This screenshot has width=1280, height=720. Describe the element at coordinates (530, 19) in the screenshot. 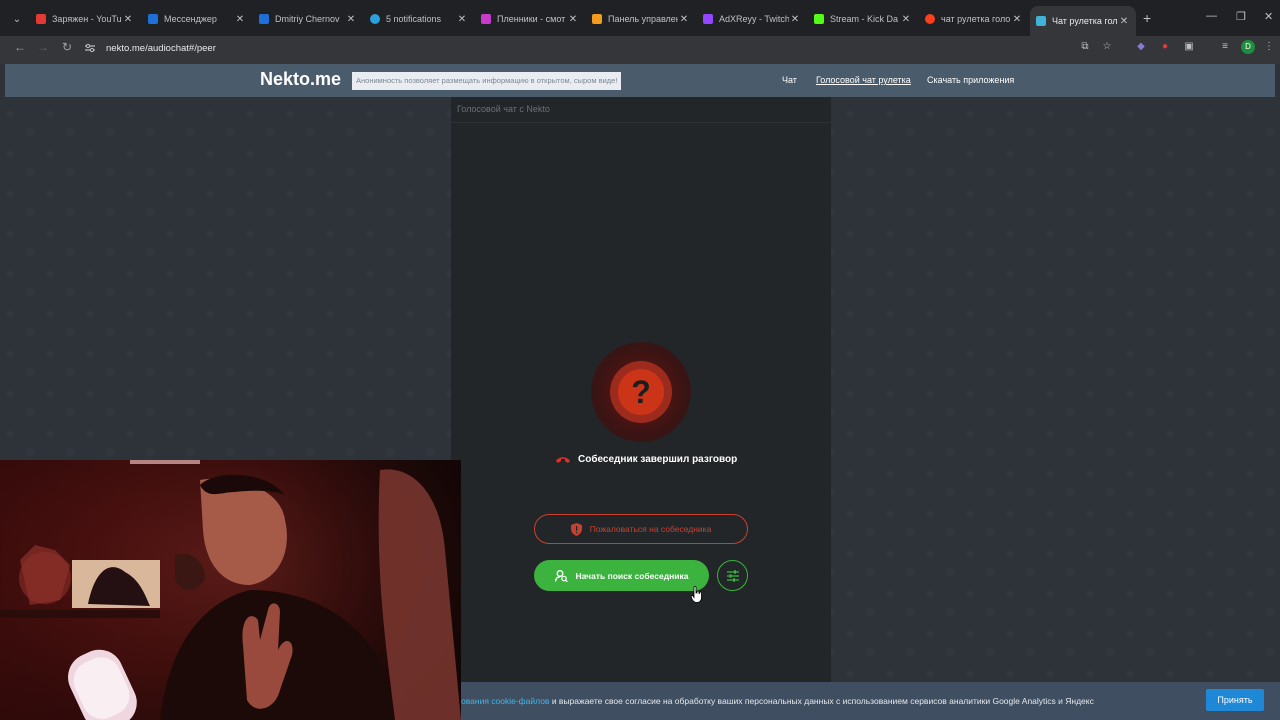

I see `browser-tab: Пленники - смот ✕` at that location.